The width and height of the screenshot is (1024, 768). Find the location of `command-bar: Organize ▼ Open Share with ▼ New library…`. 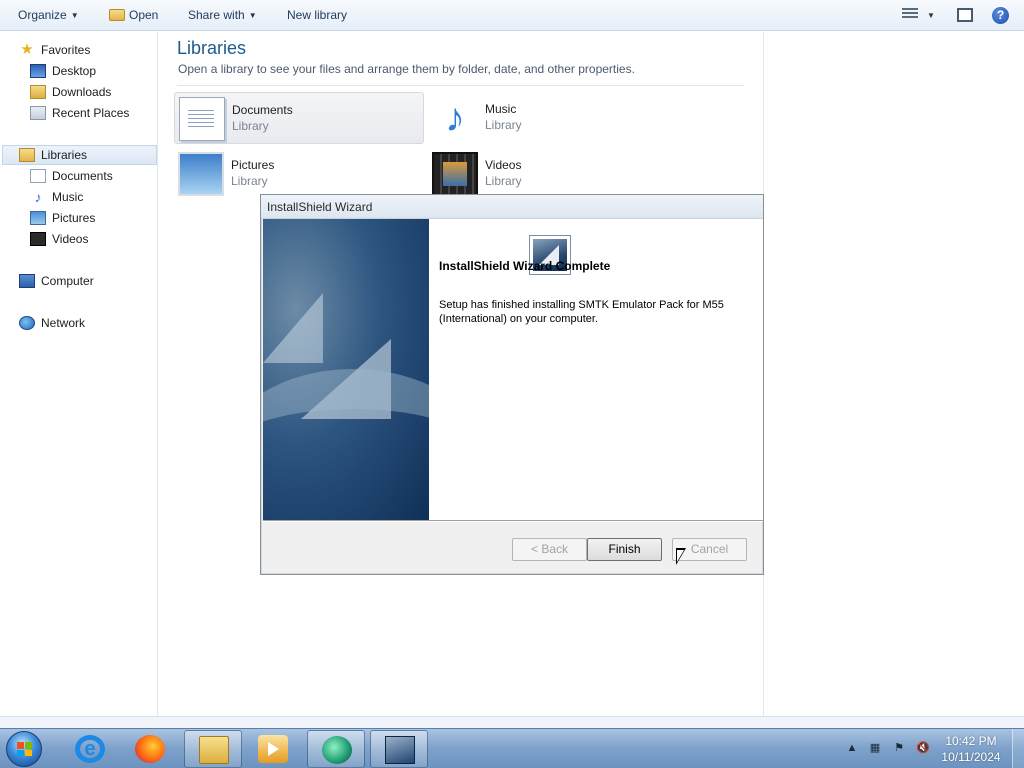

command-bar: Organize ▼ Open Share with ▼ New library… is located at coordinates (512, 15).